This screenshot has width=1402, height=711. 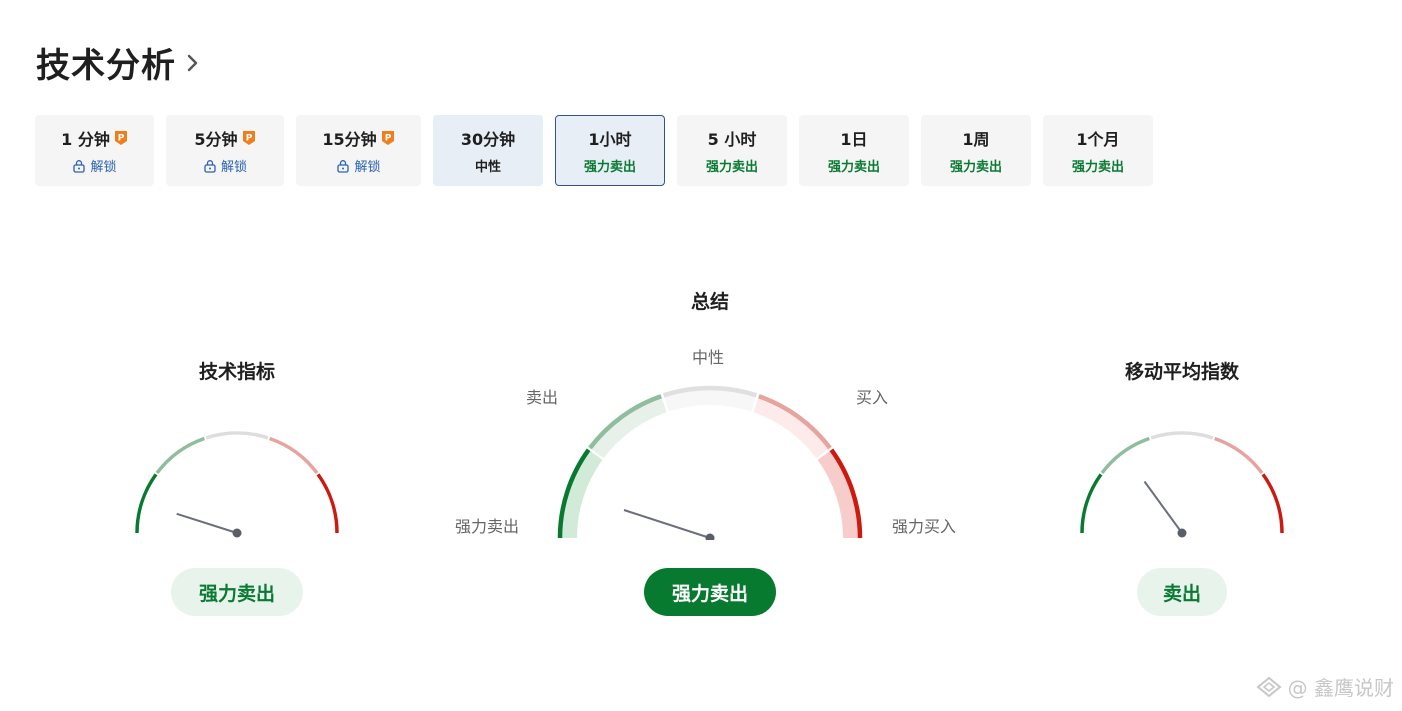 What do you see at coordinates (976, 150) in the screenshot?
I see `tab-1week: 1周 强力卖出` at bounding box center [976, 150].